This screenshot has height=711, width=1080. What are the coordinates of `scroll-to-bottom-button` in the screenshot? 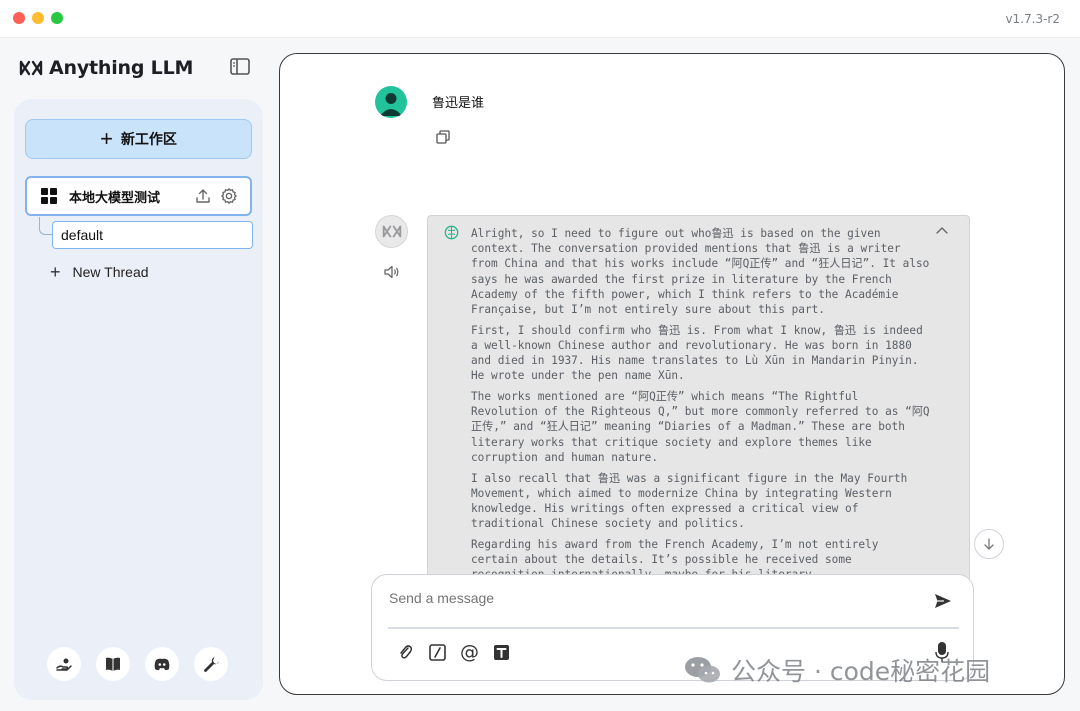 It's located at (989, 544).